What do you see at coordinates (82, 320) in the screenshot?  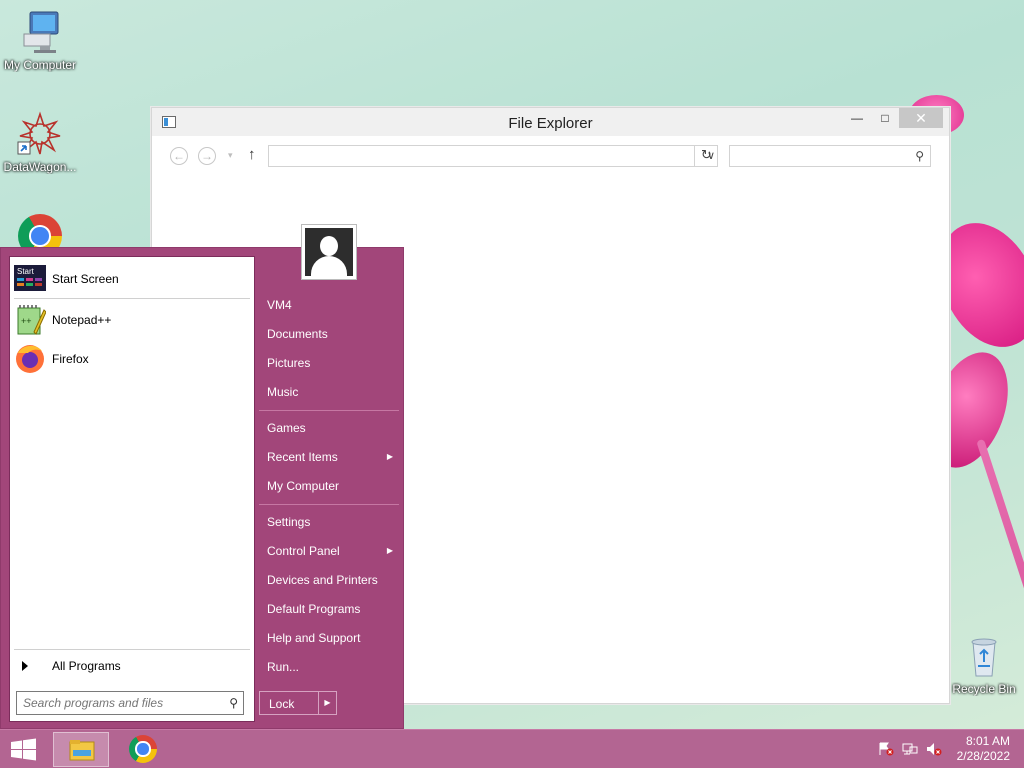 I see `program-label: Notepad++` at bounding box center [82, 320].